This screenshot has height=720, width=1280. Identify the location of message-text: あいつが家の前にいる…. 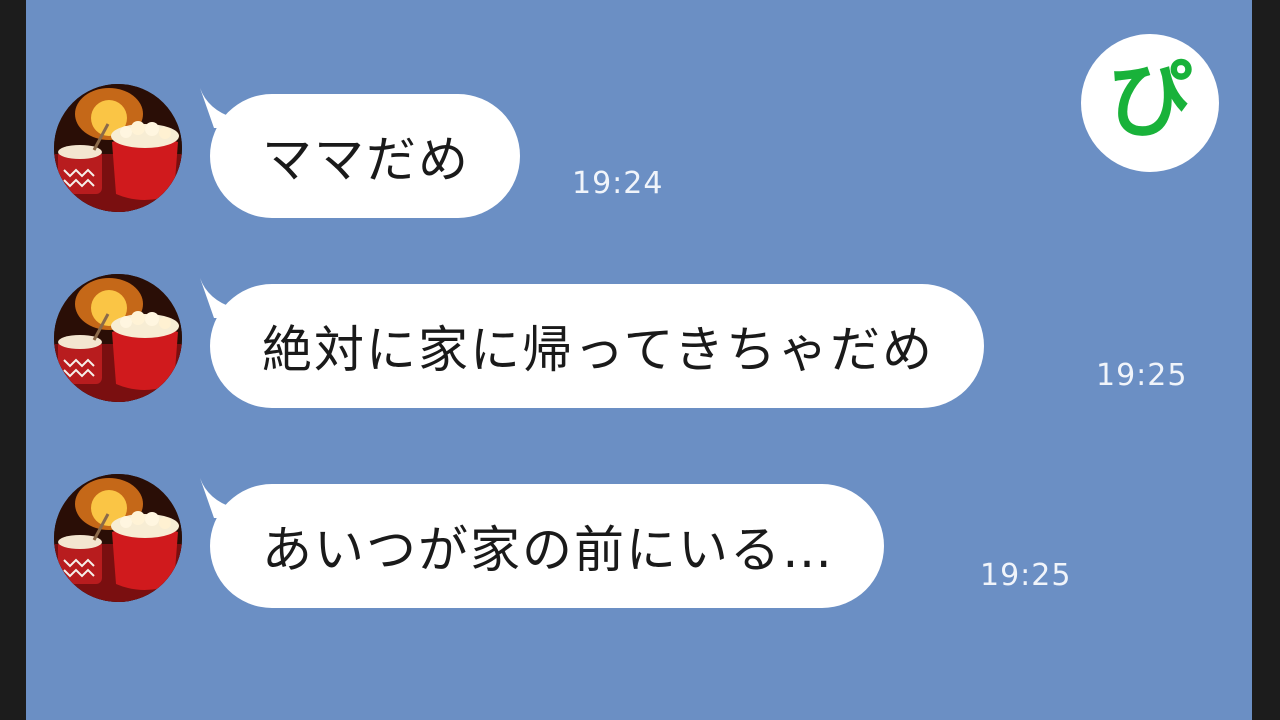
(548, 550).